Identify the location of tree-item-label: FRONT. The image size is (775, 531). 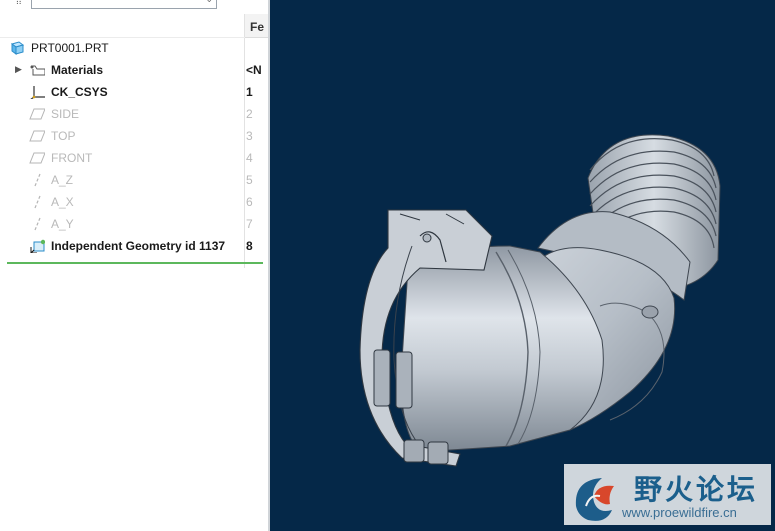
(72, 158).